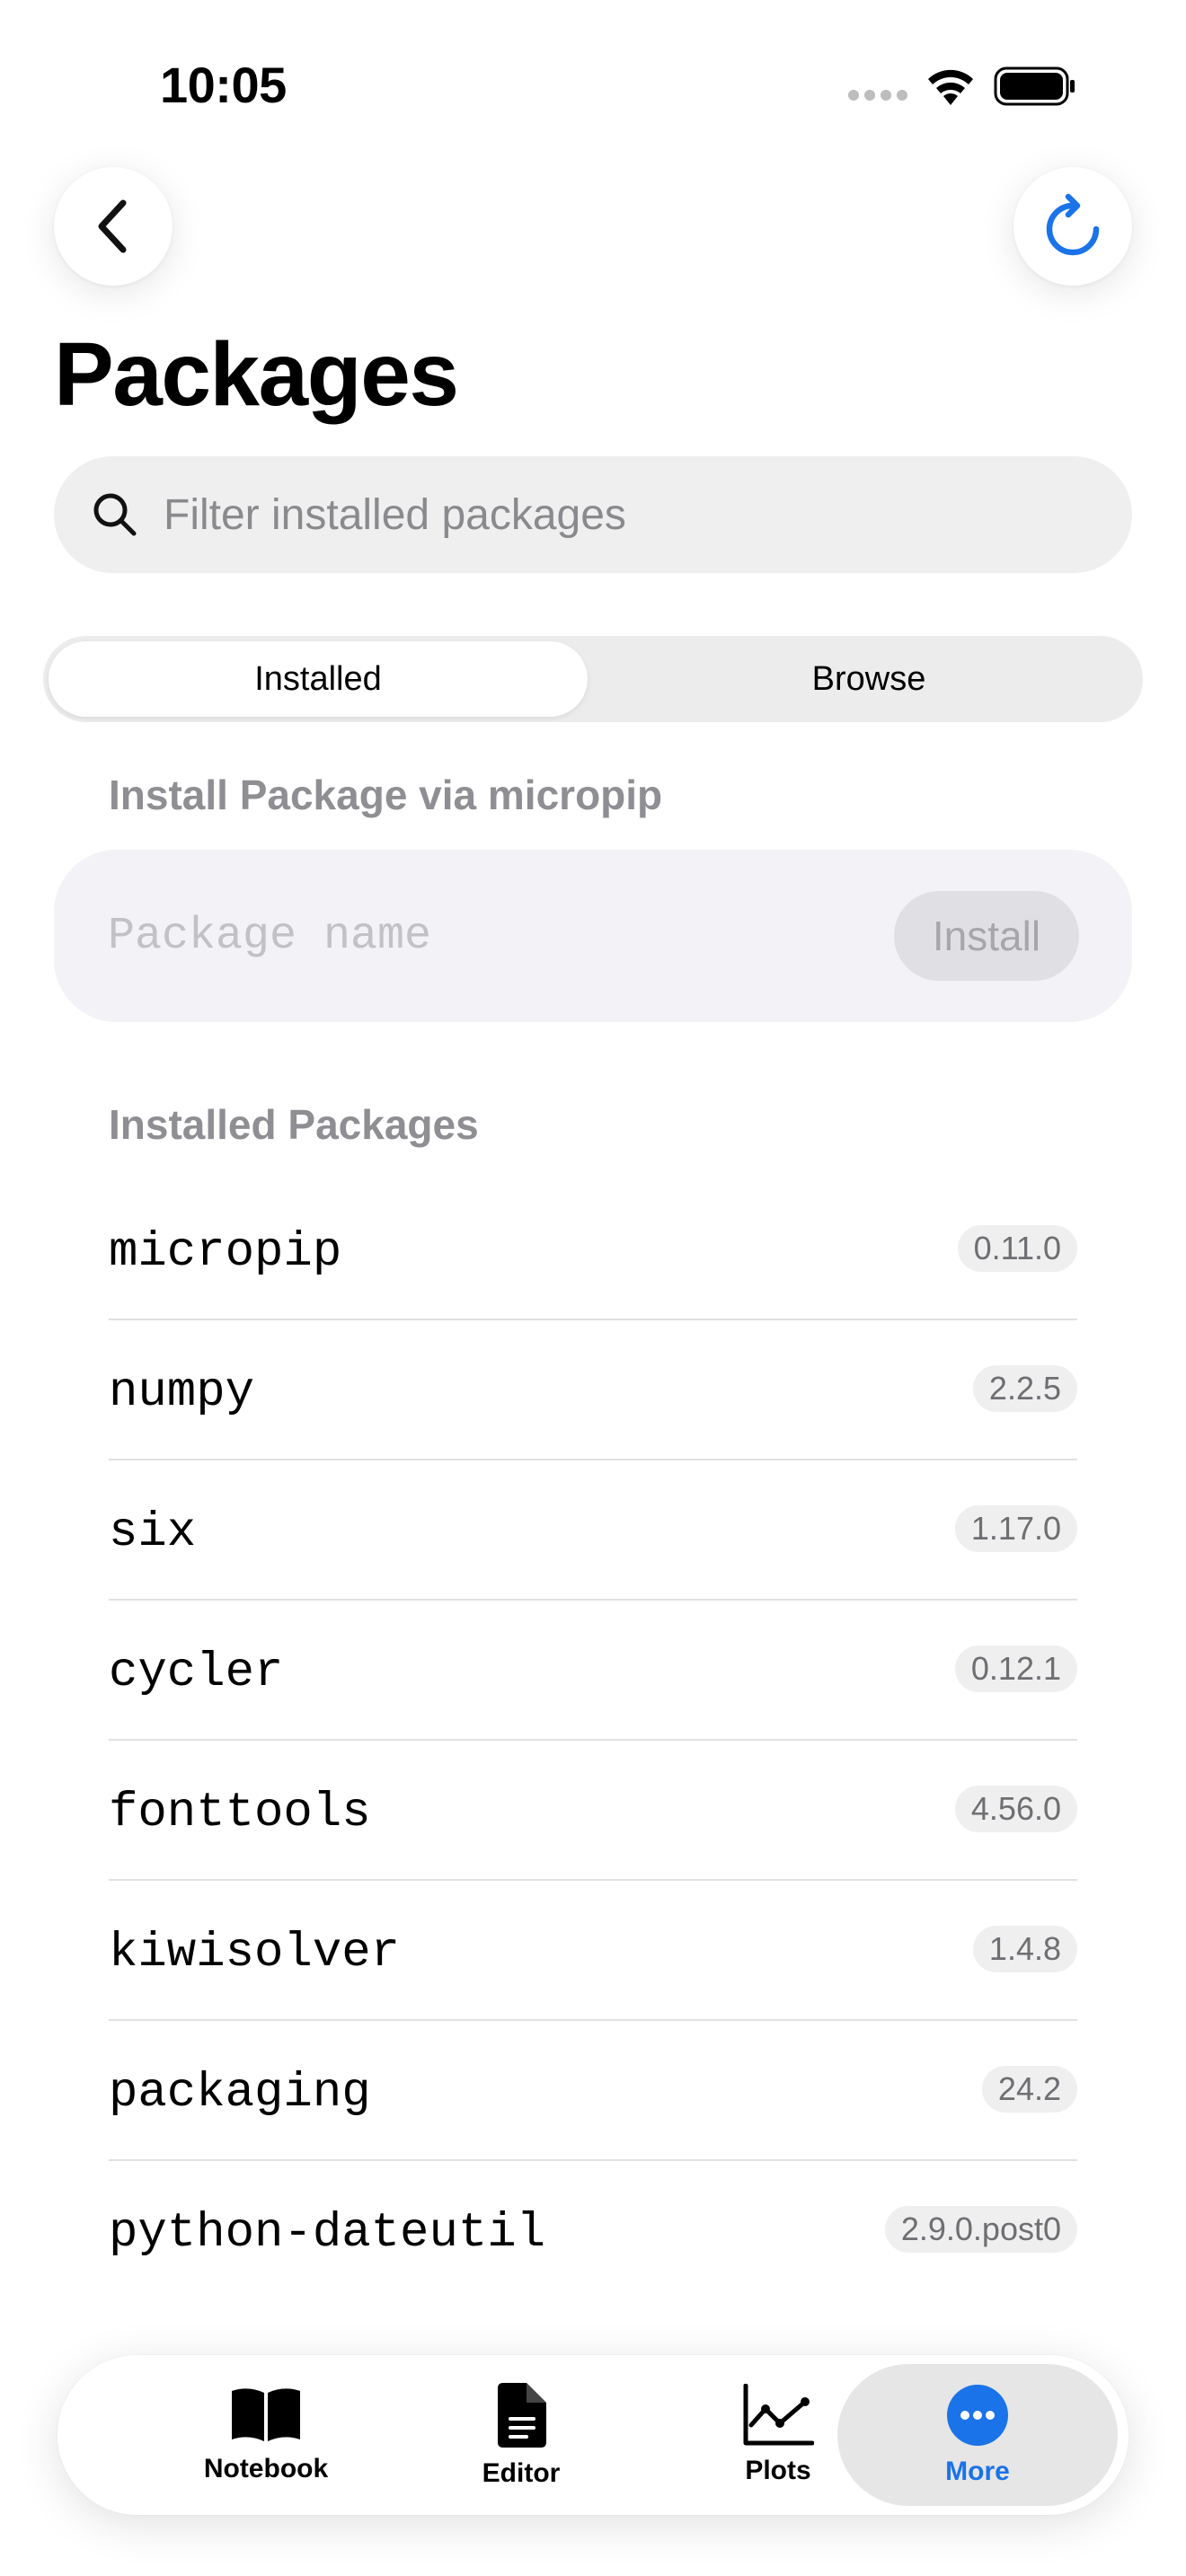 The width and height of the screenshot is (1186, 2576). What do you see at coordinates (593, 679) in the screenshot?
I see `segmented-control: Installed Browse` at bounding box center [593, 679].